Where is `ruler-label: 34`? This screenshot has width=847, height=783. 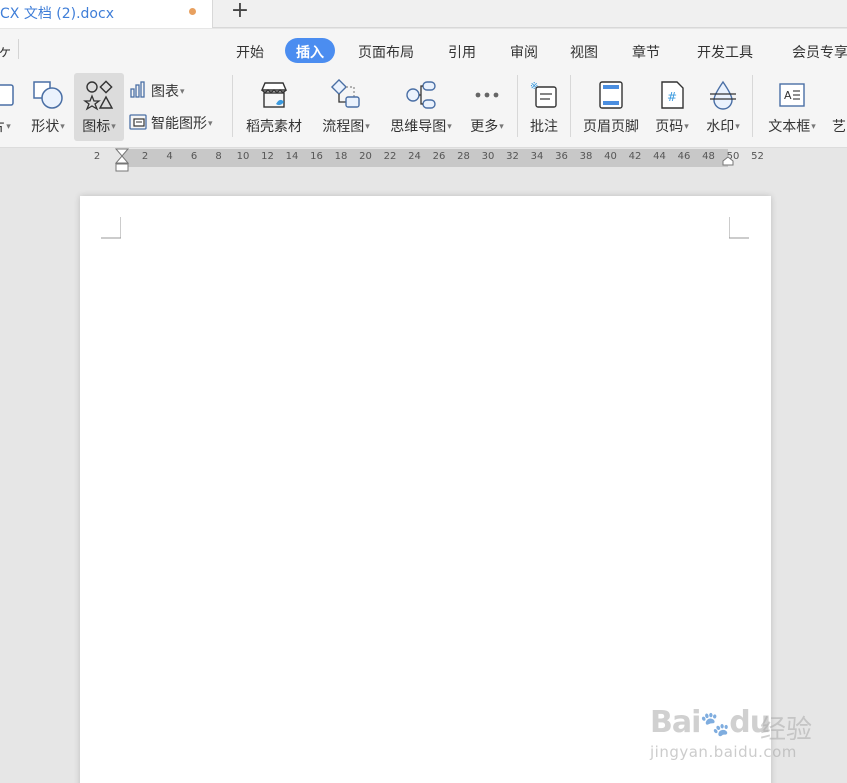 ruler-label: 34 is located at coordinates (537, 156).